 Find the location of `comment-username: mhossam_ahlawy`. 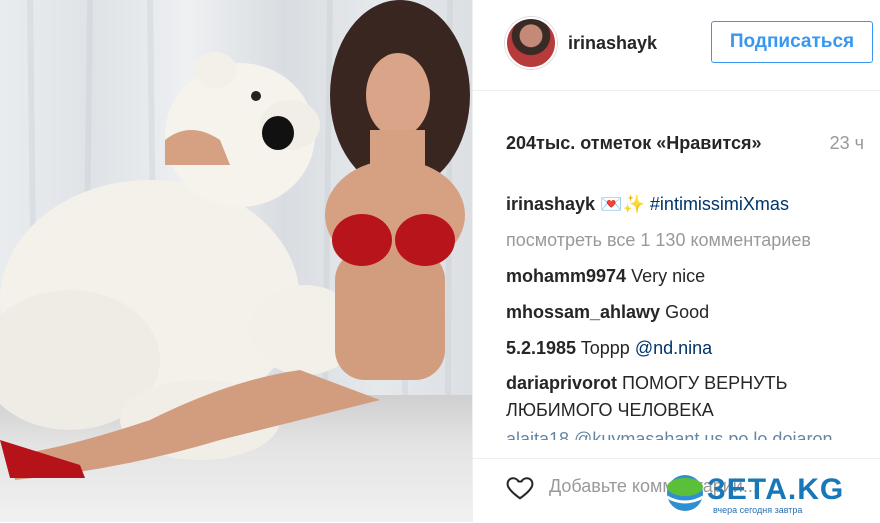

comment-username: mhossam_ahlawy is located at coordinates (583, 312).